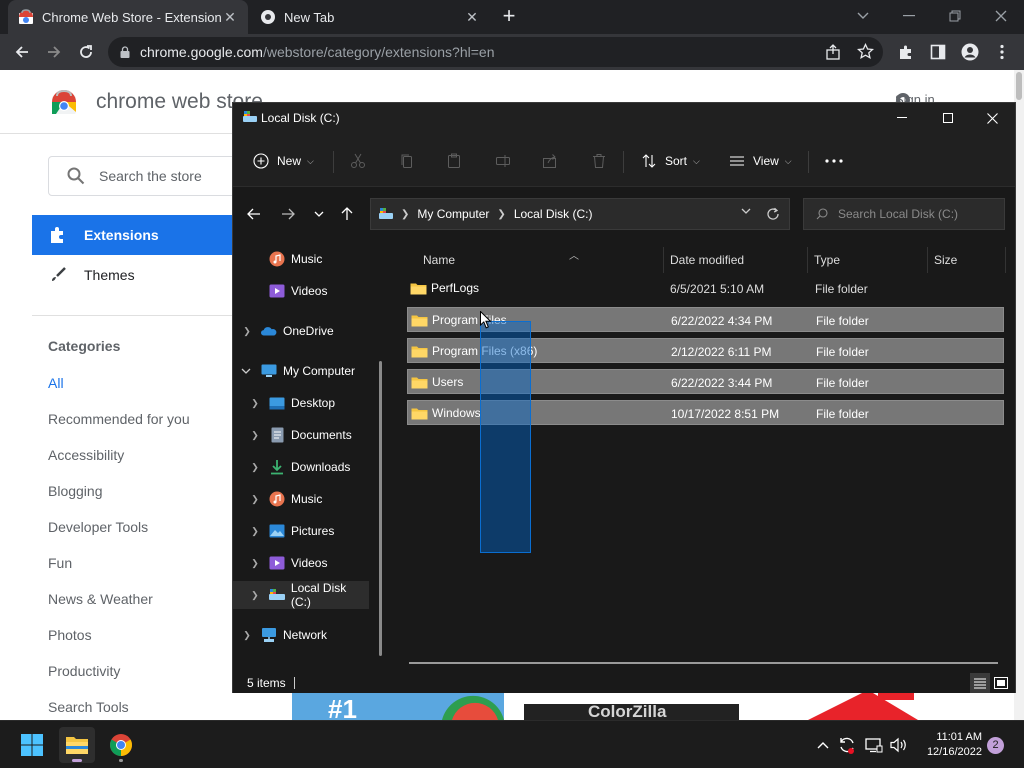 This screenshot has width=1024, height=768. Describe the element at coordinates (992, 118) in the screenshot. I see `explorer-close-icon` at that location.